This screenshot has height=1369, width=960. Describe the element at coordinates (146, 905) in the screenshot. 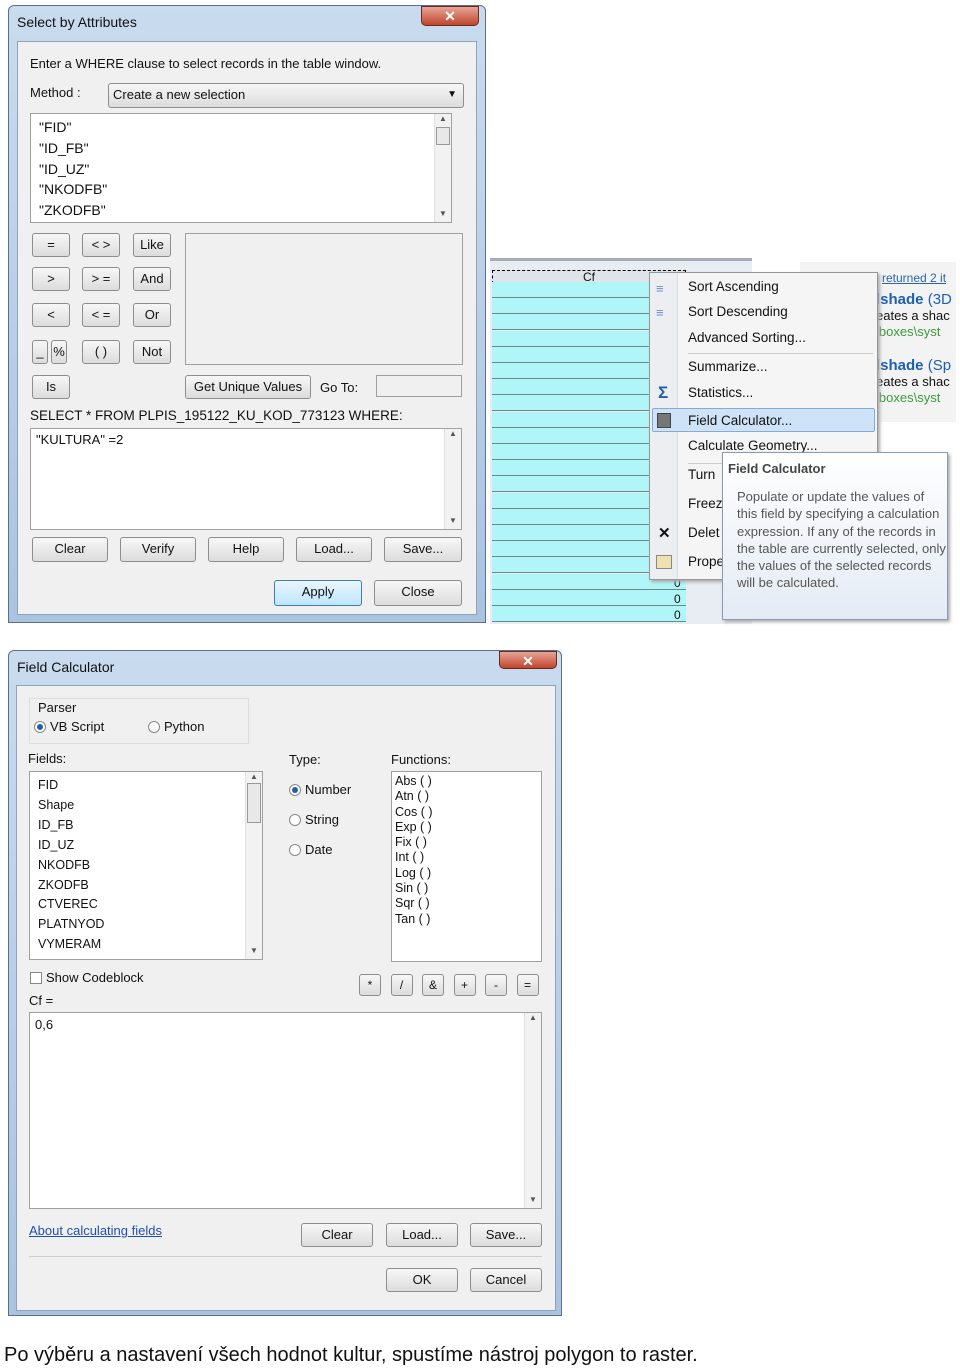

I see `field-item: CTVEREC` at that location.